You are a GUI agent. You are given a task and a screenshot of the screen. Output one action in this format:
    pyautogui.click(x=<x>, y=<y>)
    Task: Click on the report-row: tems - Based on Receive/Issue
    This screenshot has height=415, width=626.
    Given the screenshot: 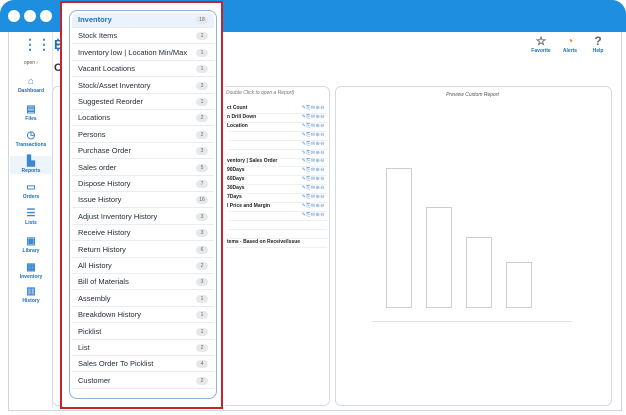 What is the action you would take?
    pyautogui.click(x=277, y=243)
    